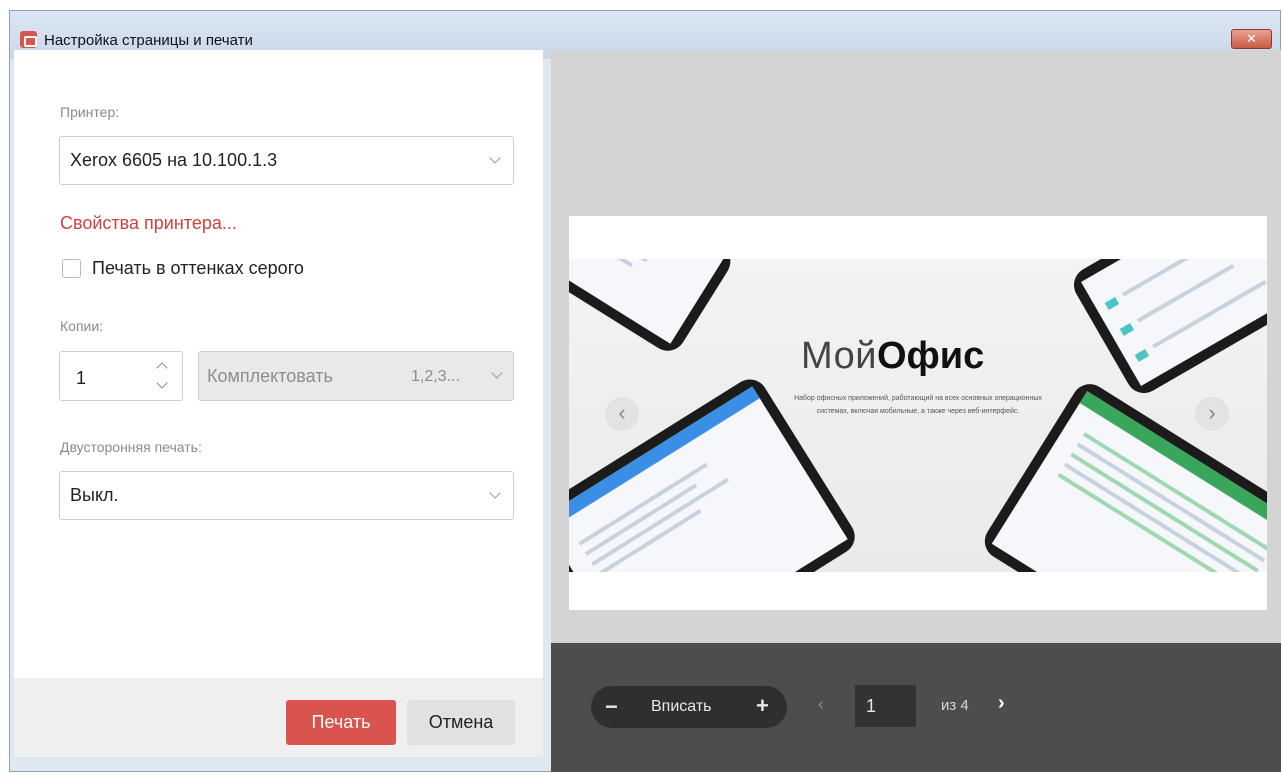  I want to click on page-number-input: 1, so click(885, 706).